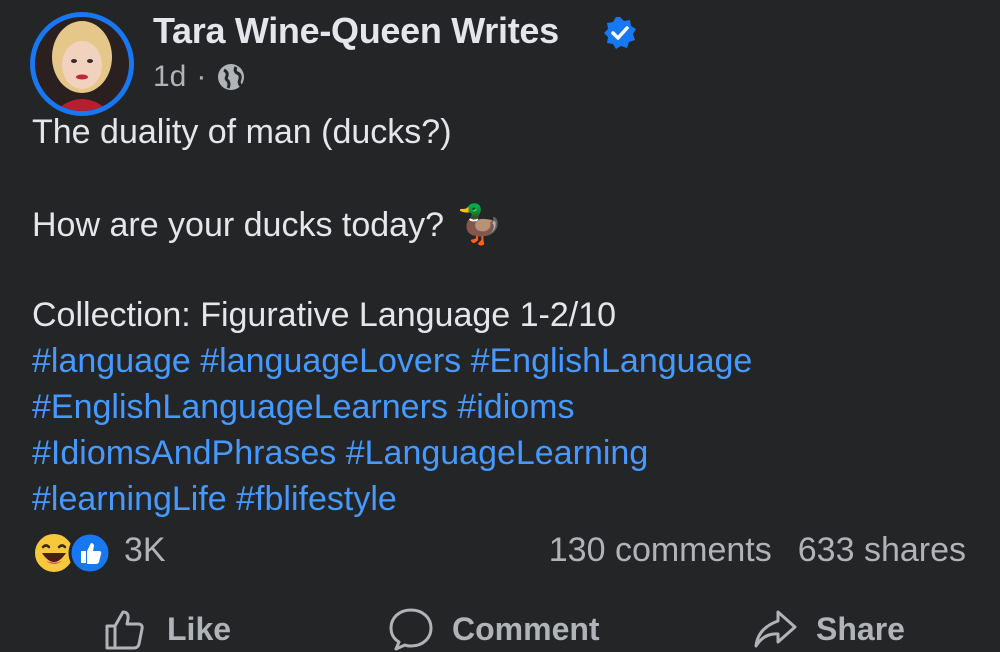 The height and width of the screenshot is (652, 1000). I want to click on profile-photo, so click(82, 64).